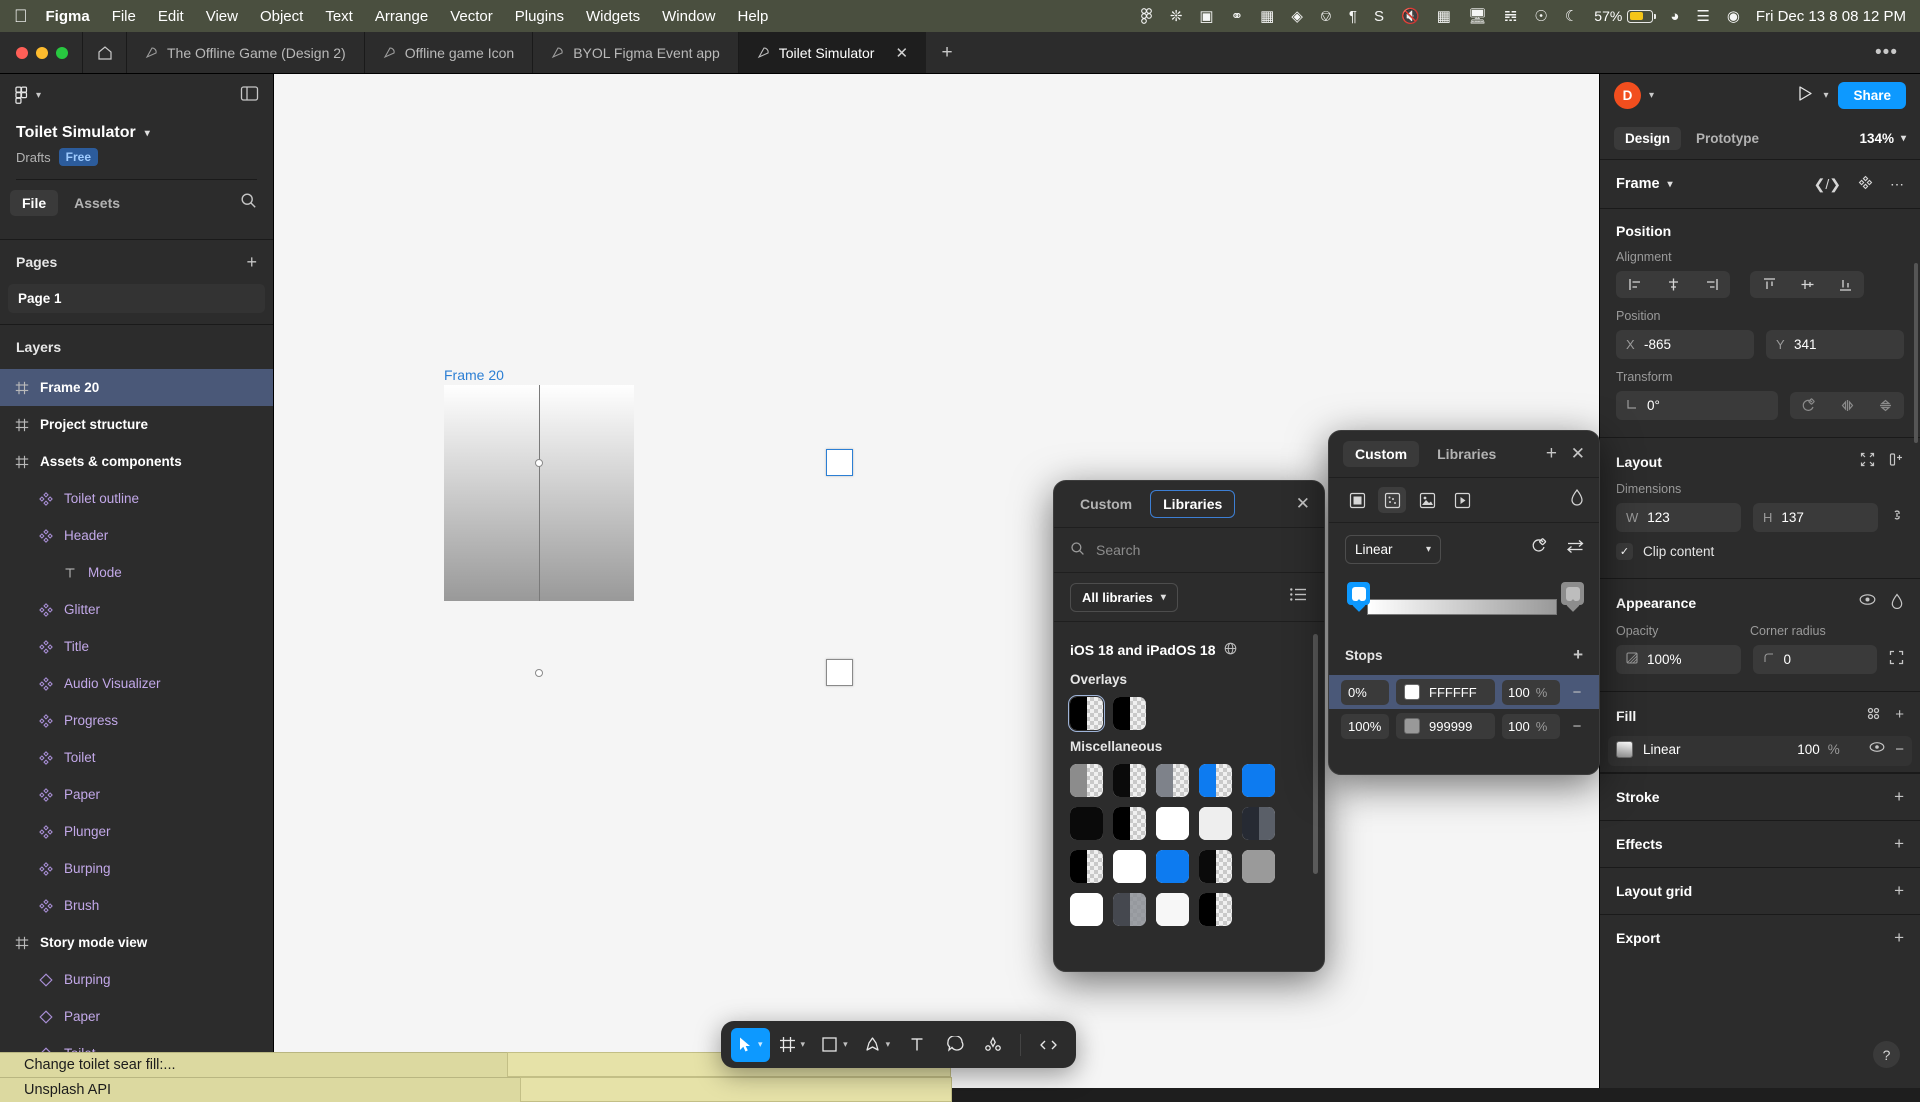 The height and width of the screenshot is (1102, 1920). I want to click on fill-color-swatch, so click(1624, 749).